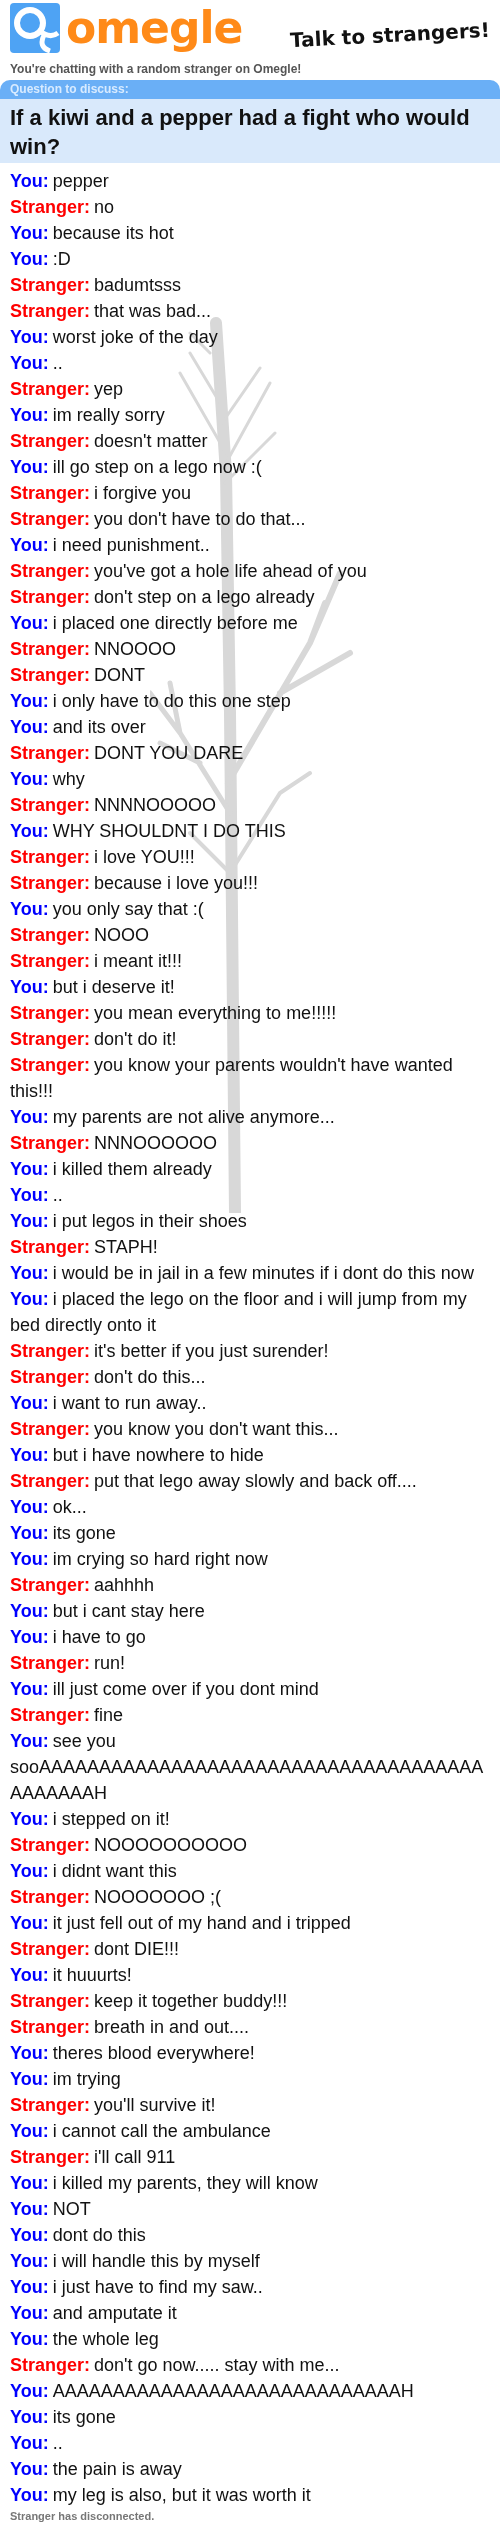  Describe the element at coordinates (109, 1403) in the screenshot. I see `chat-message: You: i want to run away..` at that location.